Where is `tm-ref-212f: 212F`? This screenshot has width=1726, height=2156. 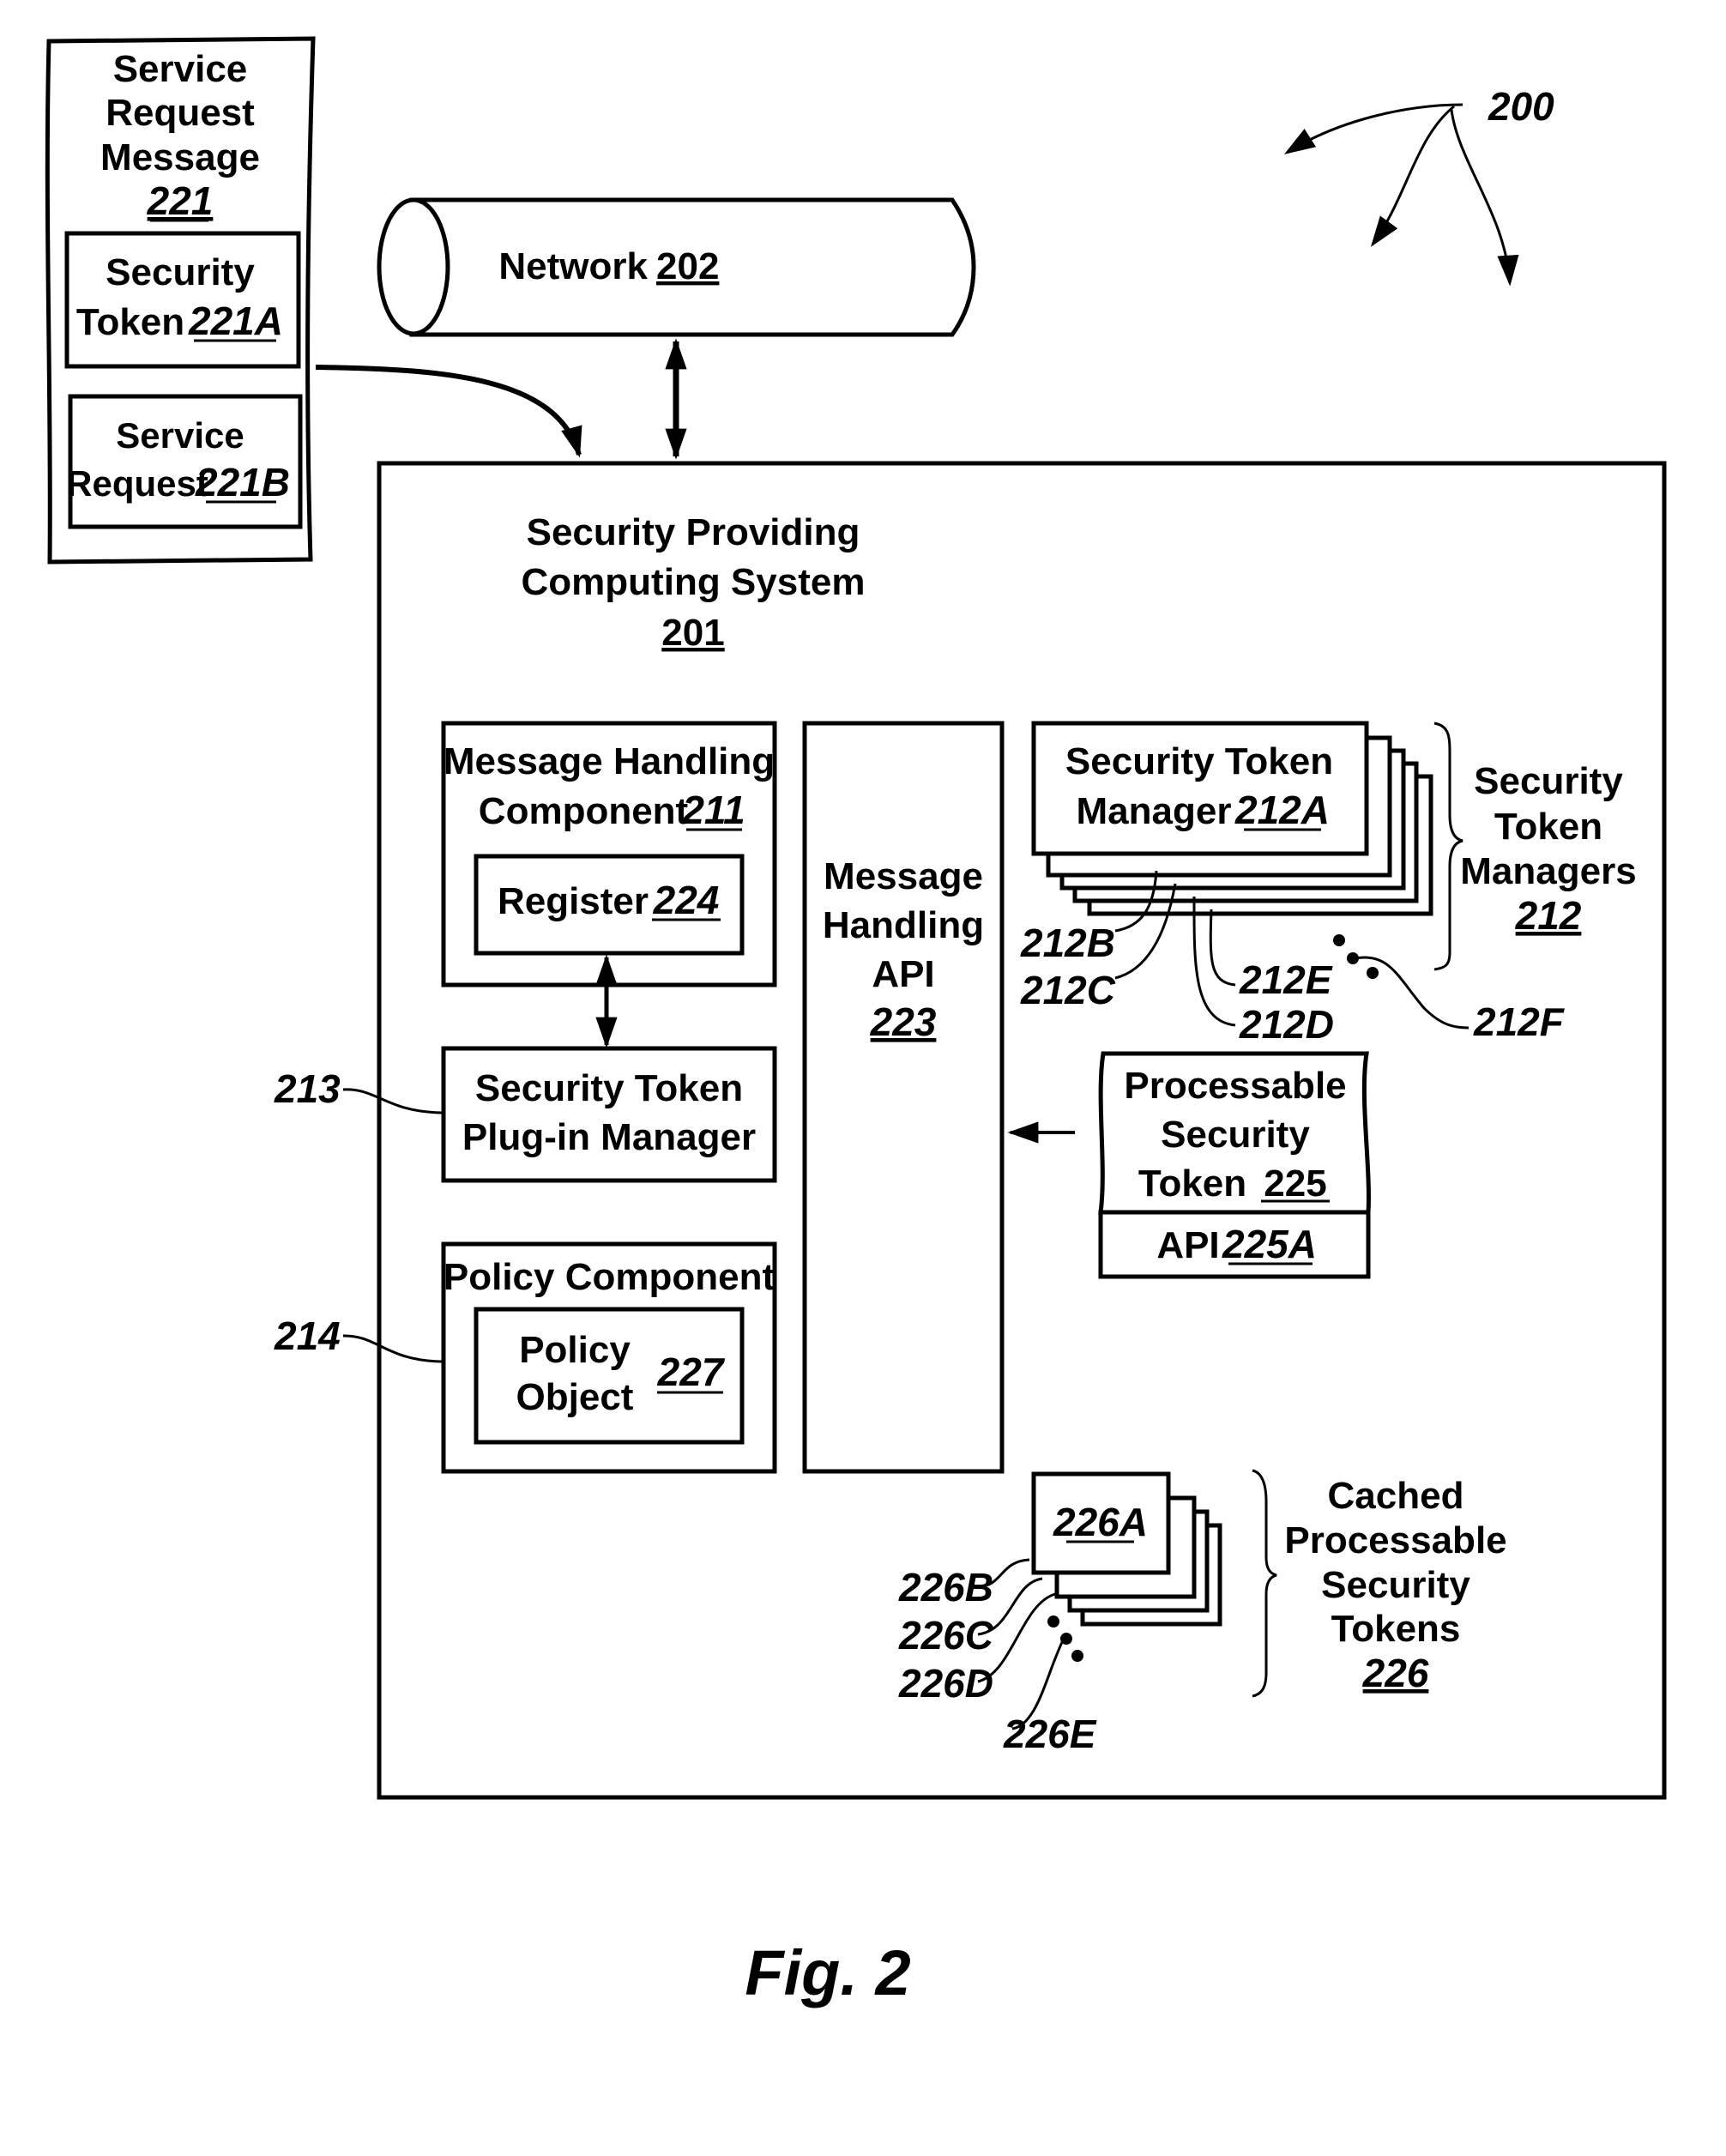
tm-ref-212f: 212F is located at coordinates (1519, 1021).